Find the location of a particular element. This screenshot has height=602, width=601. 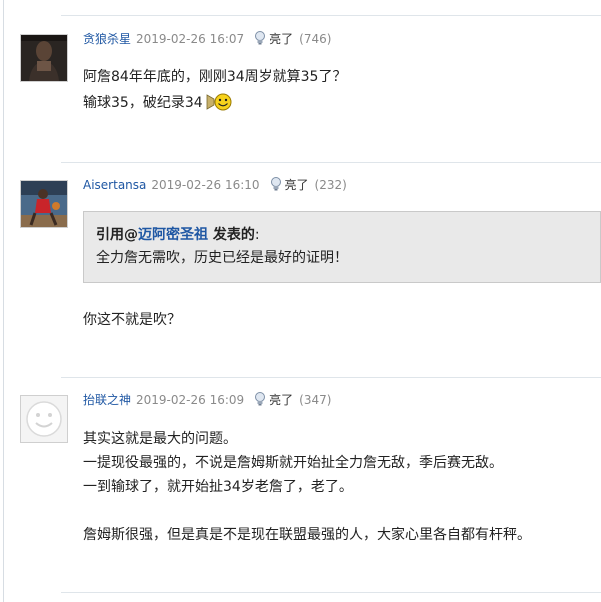

post-text-line: 你这不就是吹？ is located at coordinates (132, 320).